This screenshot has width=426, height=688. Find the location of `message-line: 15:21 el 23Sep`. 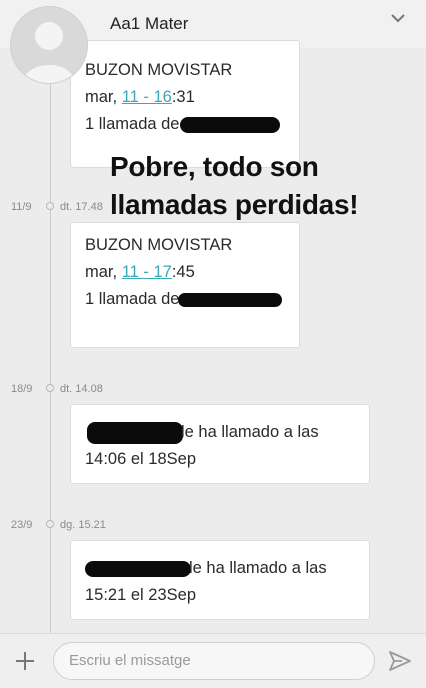

message-line: 15:21 el 23Sep is located at coordinates (141, 595).